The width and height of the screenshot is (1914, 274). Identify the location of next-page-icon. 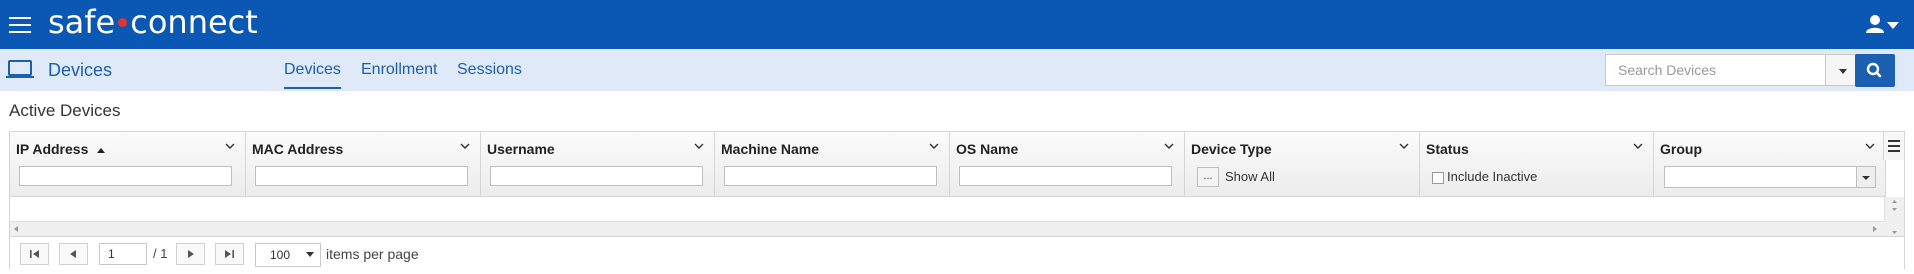
(191, 254).